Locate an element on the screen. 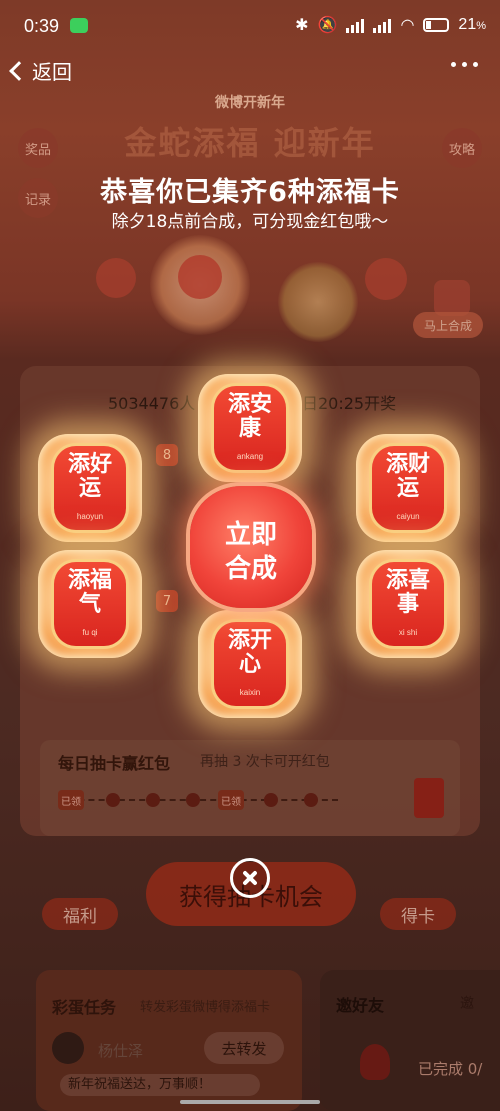 The width and height of the screenshot is (500, 1111). card-ankang: 添安康 ankang is located at coordinates (250, 428).